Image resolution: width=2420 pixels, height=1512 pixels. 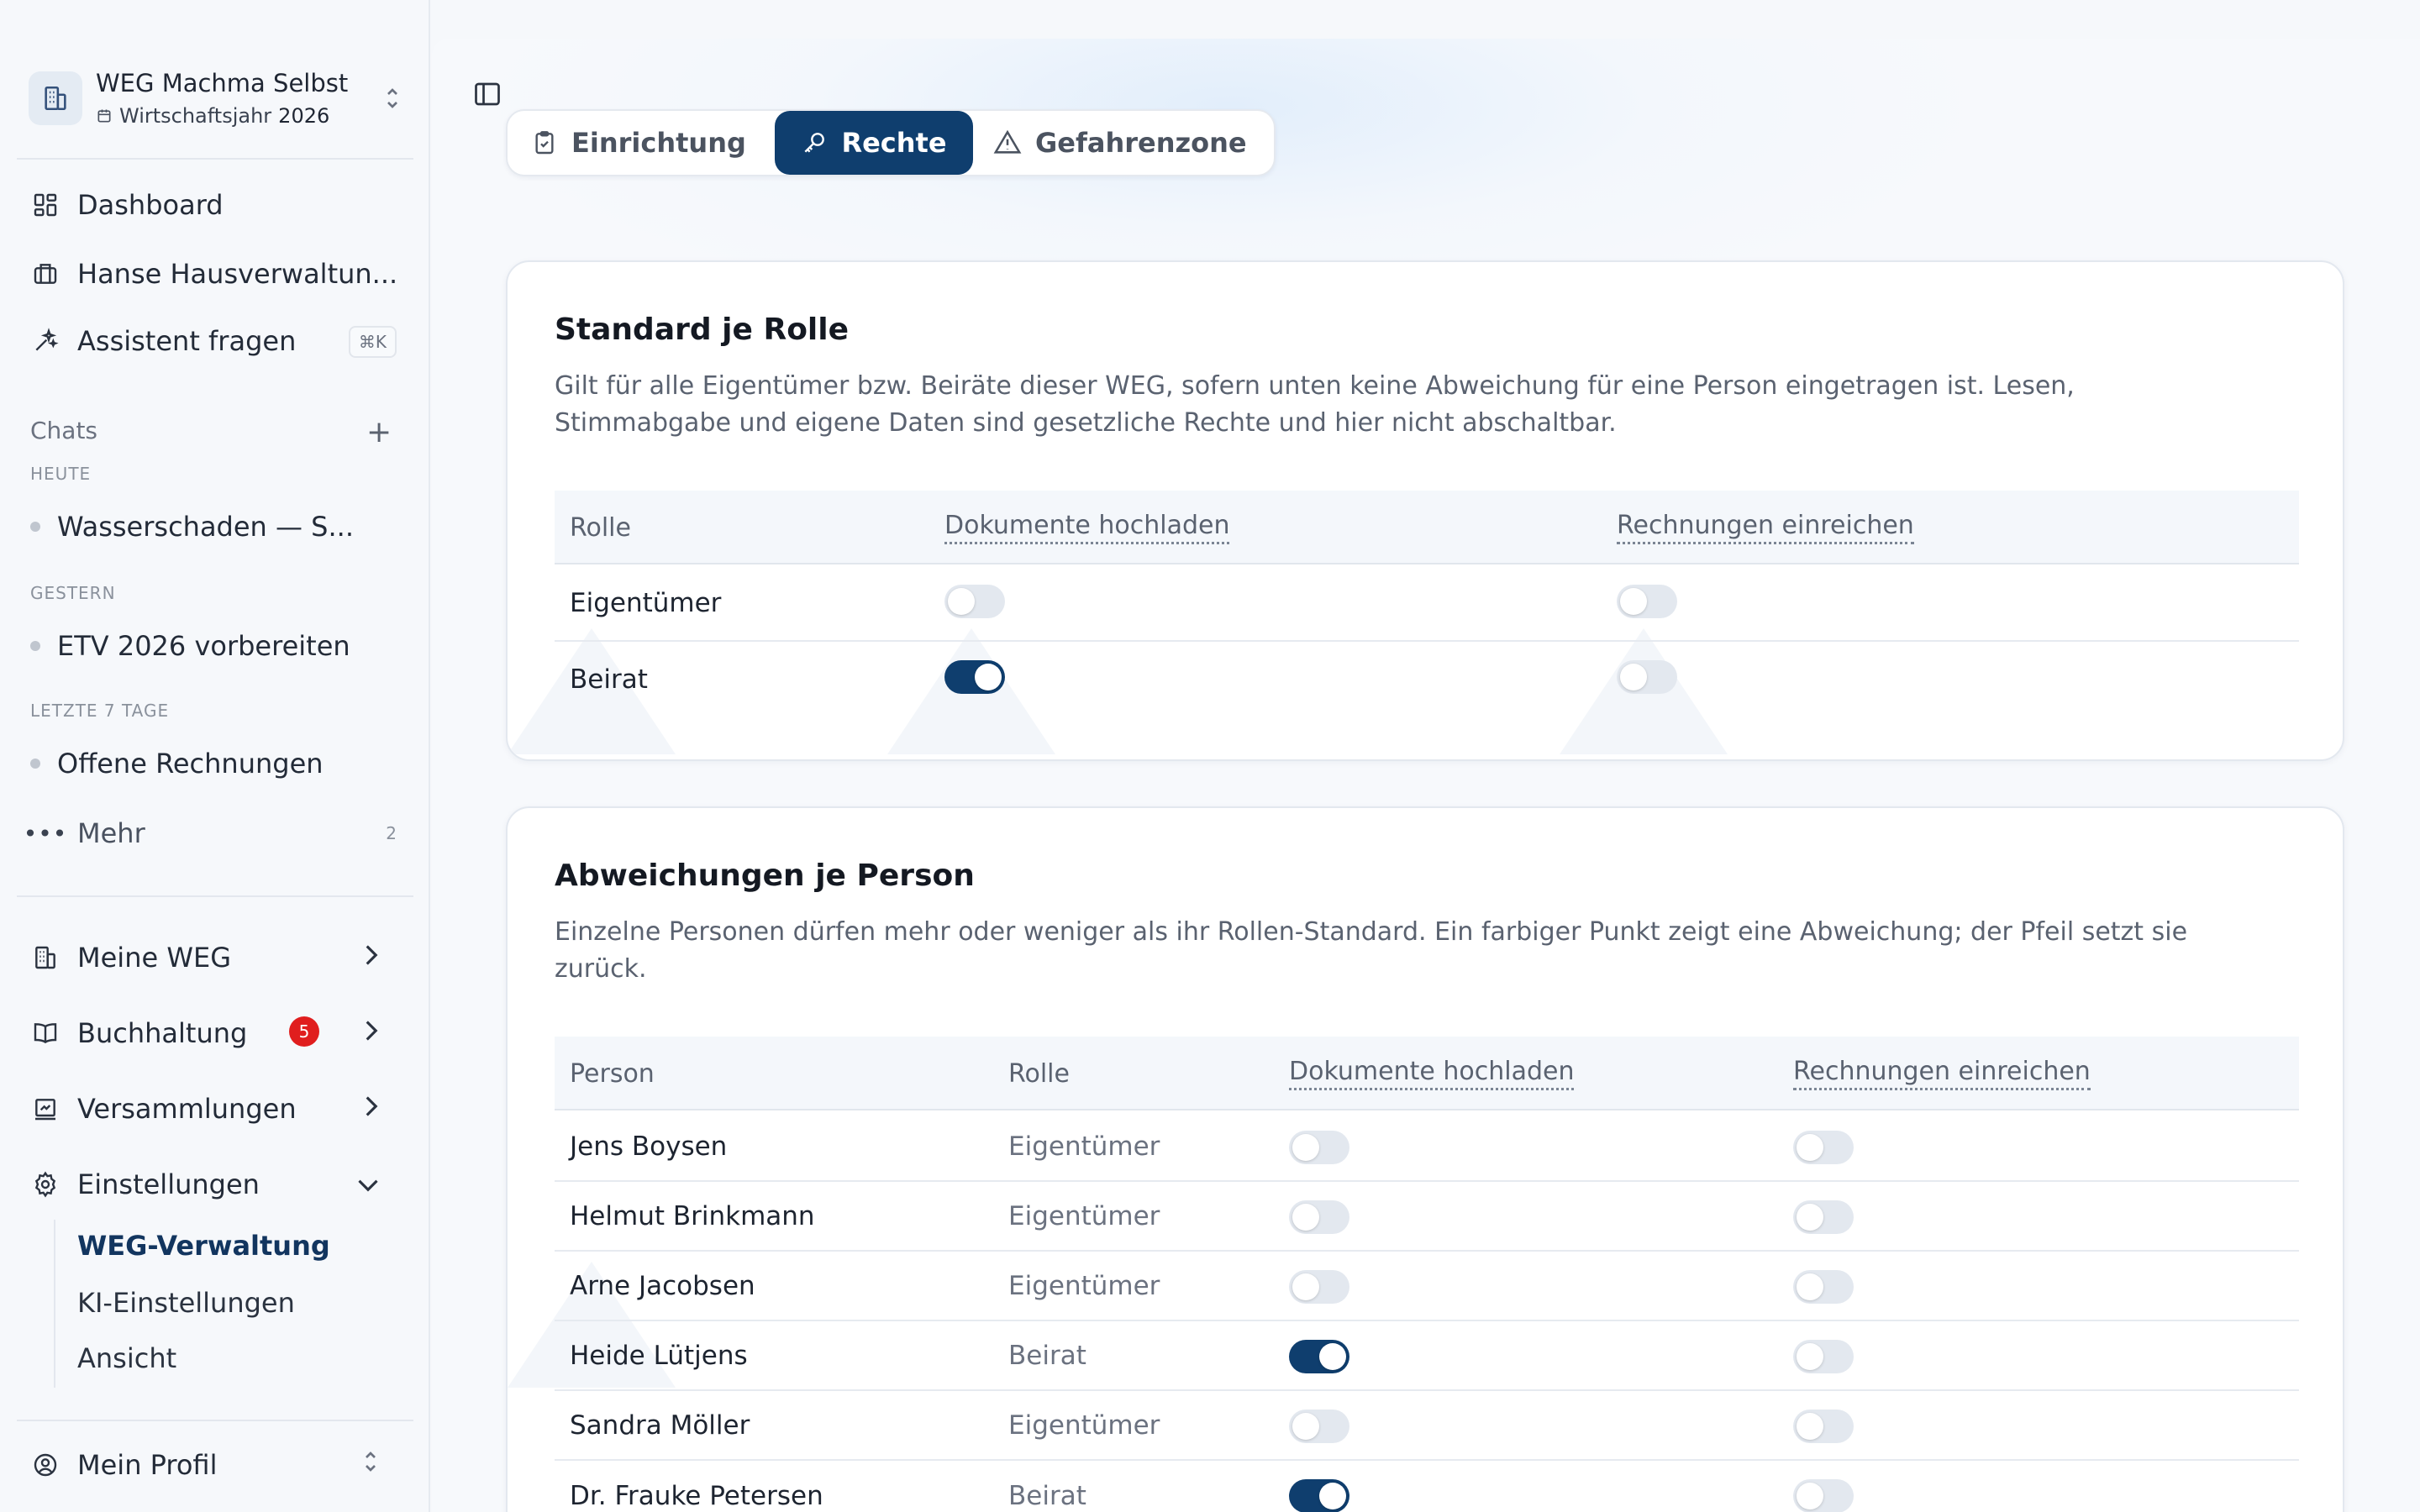 I want to click on tab-einrichtung-label: Einrichtung, so click(x=658, y=143).